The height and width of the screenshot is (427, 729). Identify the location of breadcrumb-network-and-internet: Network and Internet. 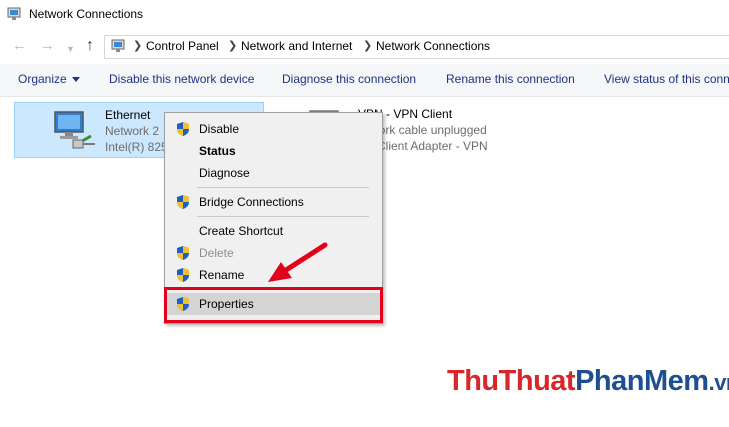
(296, 46).